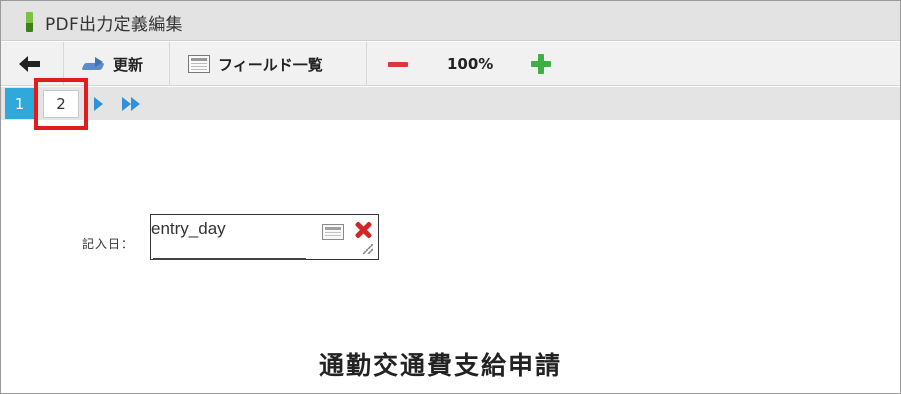  Describe the element at coordinates (264, 237) in the screenshot. I see `entry-date-field: entry_day` at that location.